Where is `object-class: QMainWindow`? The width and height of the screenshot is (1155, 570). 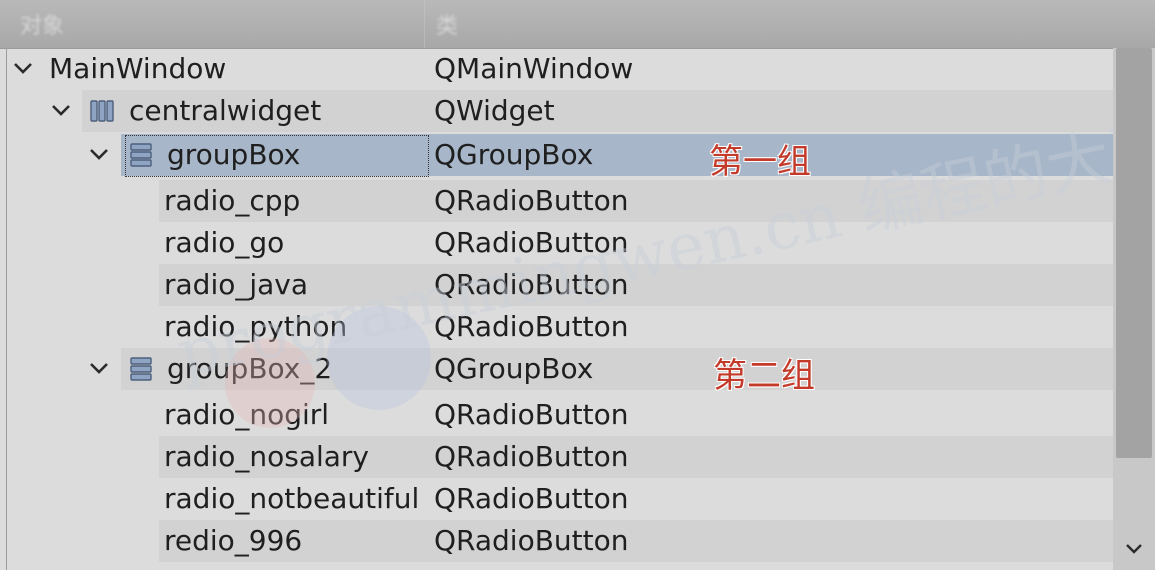 object-class: QMainWindow is located at coordinates (534, 68).